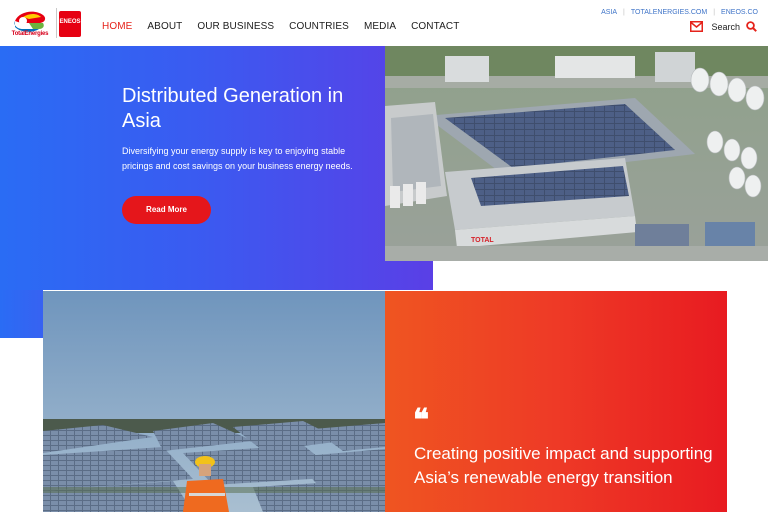 Image resolution: width=768 pixels, height=512 pixels. Describe the element at coordinates (21, 314) in the screenshot. I see `hero-panel-extension` at that location.